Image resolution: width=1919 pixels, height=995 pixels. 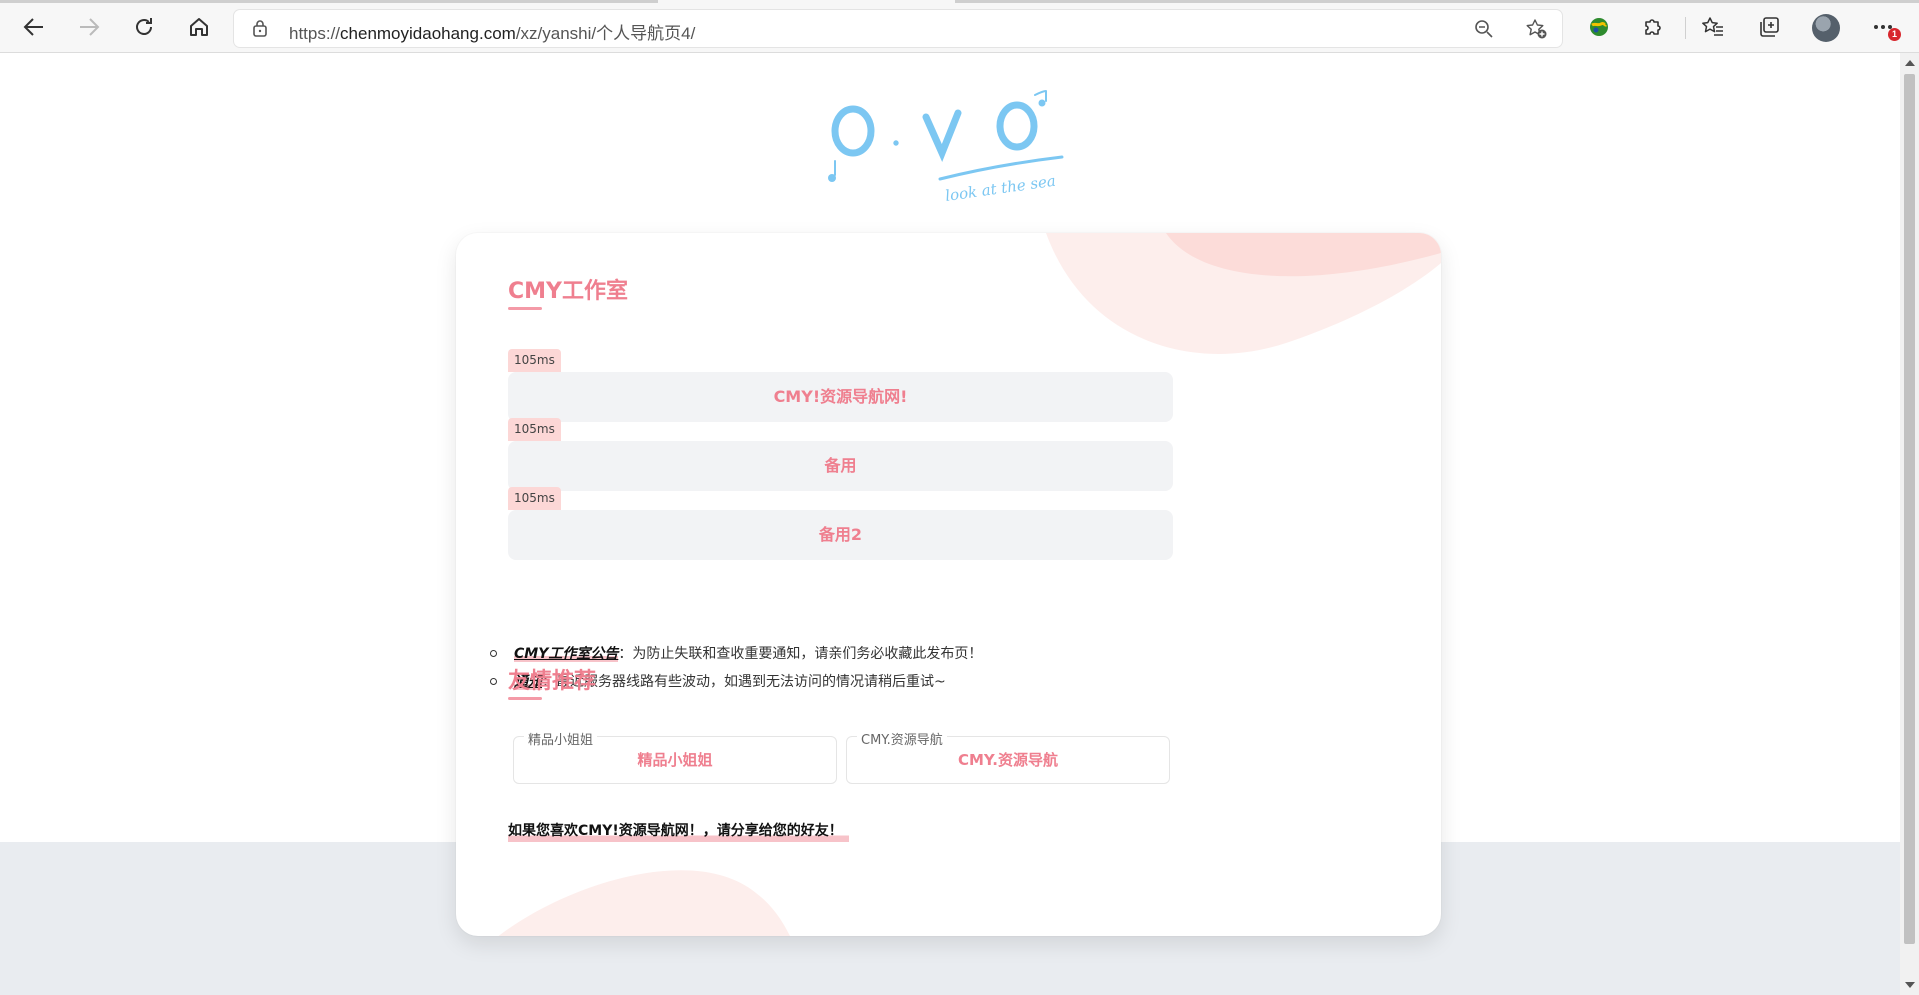 I want to click on notification-badge: 1, so click(x=1894, y=34).